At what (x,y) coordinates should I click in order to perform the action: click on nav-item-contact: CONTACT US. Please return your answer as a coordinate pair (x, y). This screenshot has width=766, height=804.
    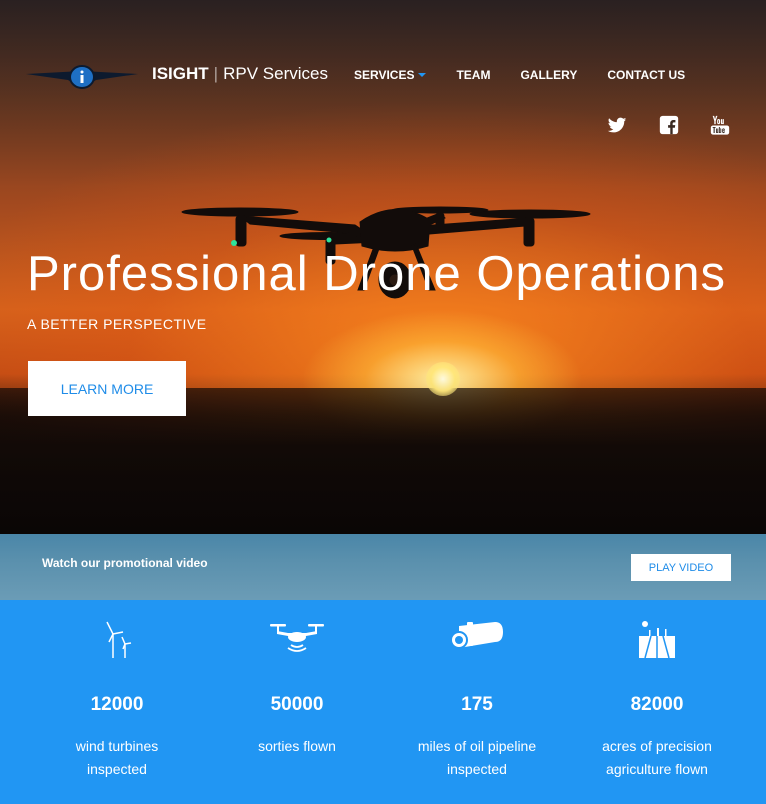
    Looking at the image, I should click on (646, 75).